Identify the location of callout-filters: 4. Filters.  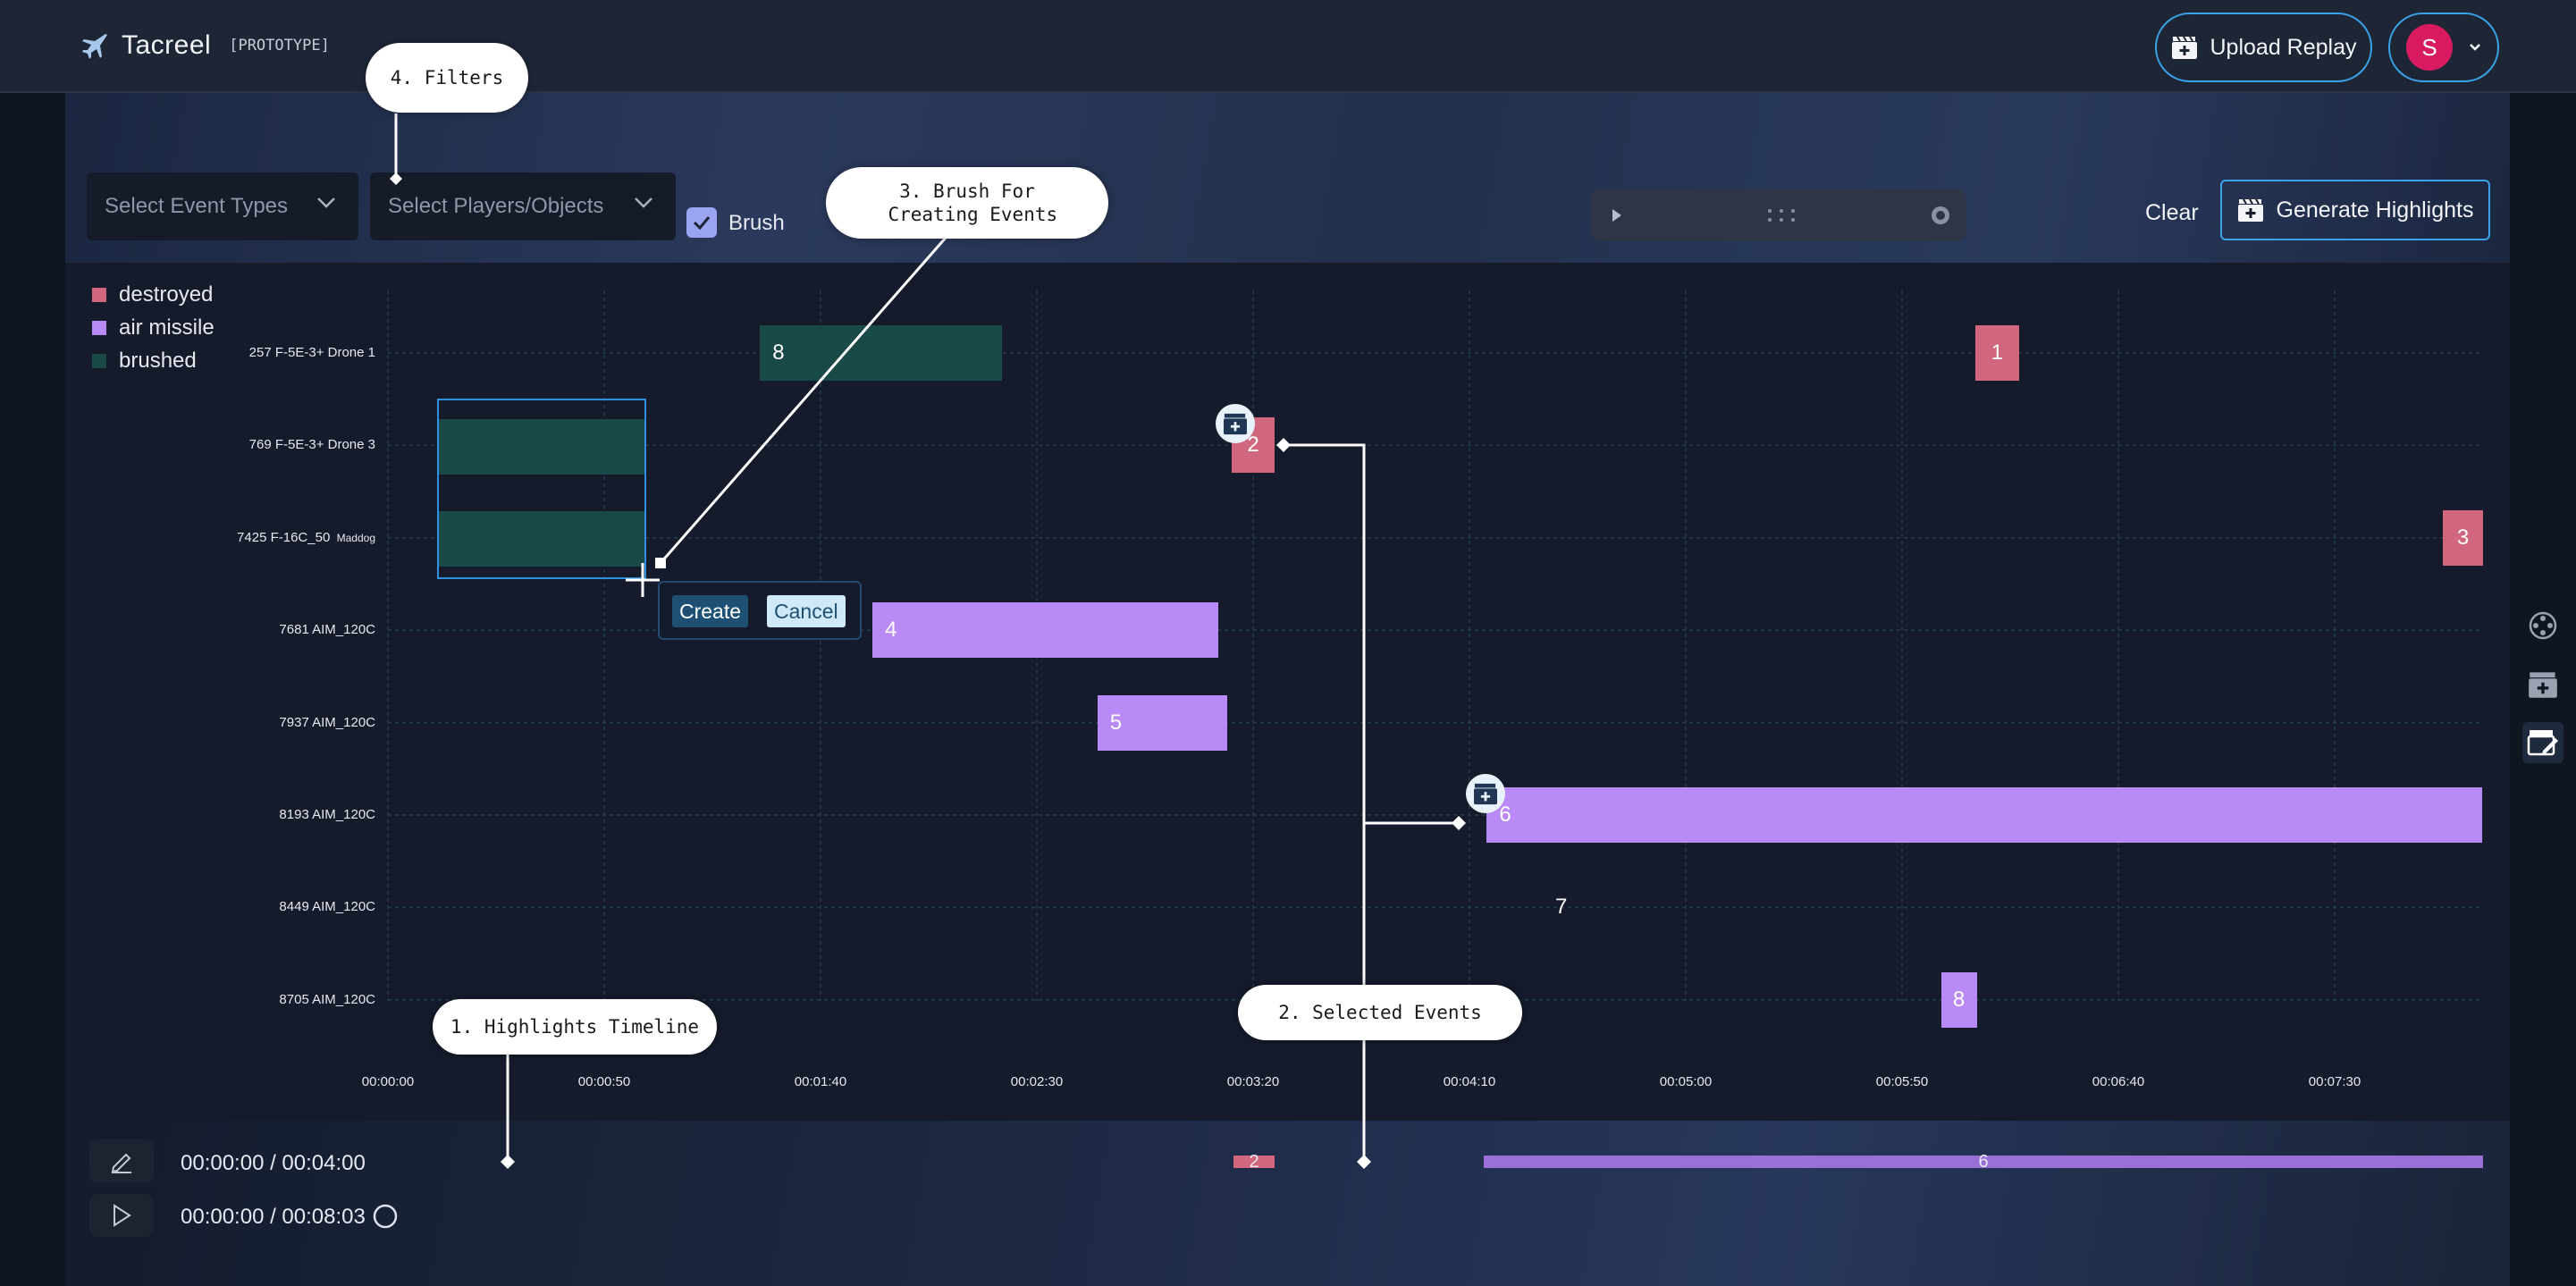
(447, 78).